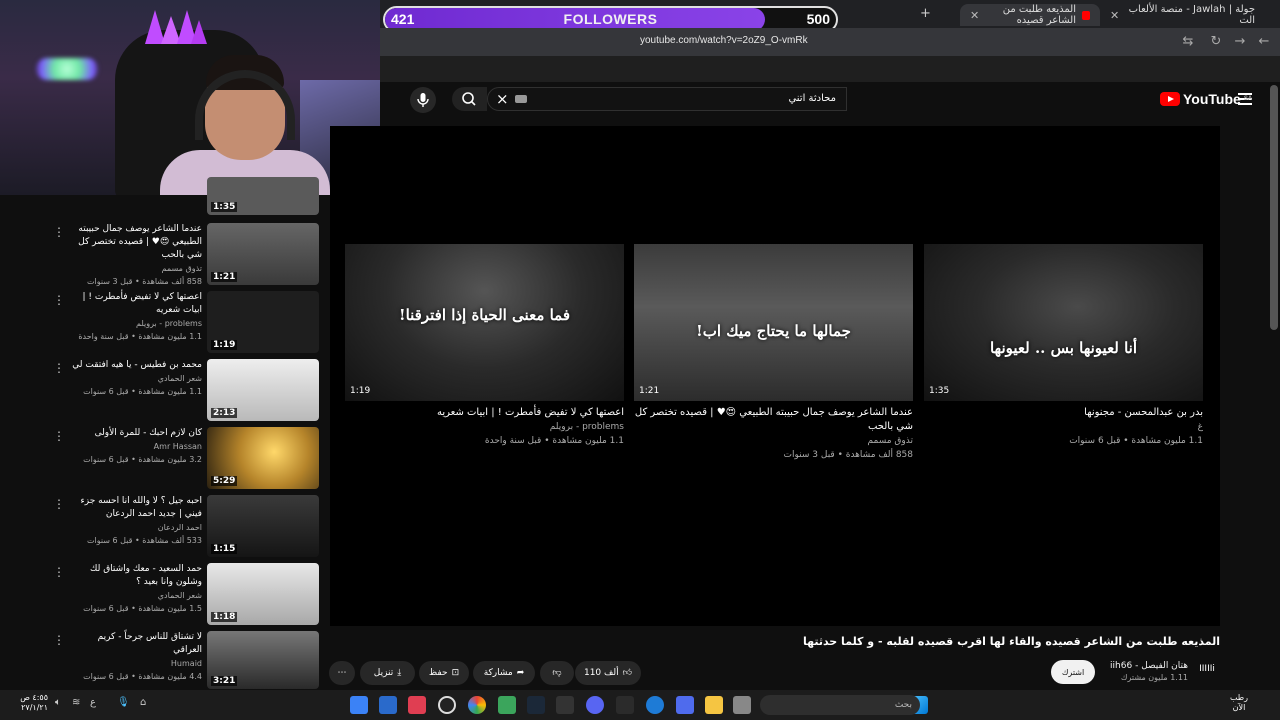 The image size is (1280, 720). What do you see at coordinates (1144, 672) in the screenshot?
I see `channel-info: هتان الفيصل - iih66 1.11 مليون مشترك` at bounding box center [1144, 672].